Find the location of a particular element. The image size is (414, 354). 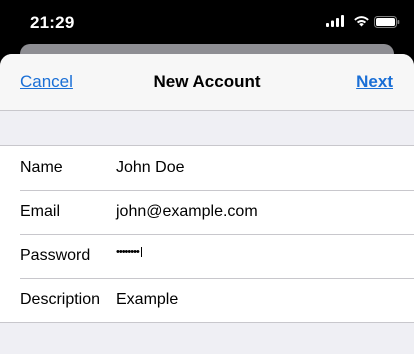

password-field: •••••••• is located at coordinates (129, 252).